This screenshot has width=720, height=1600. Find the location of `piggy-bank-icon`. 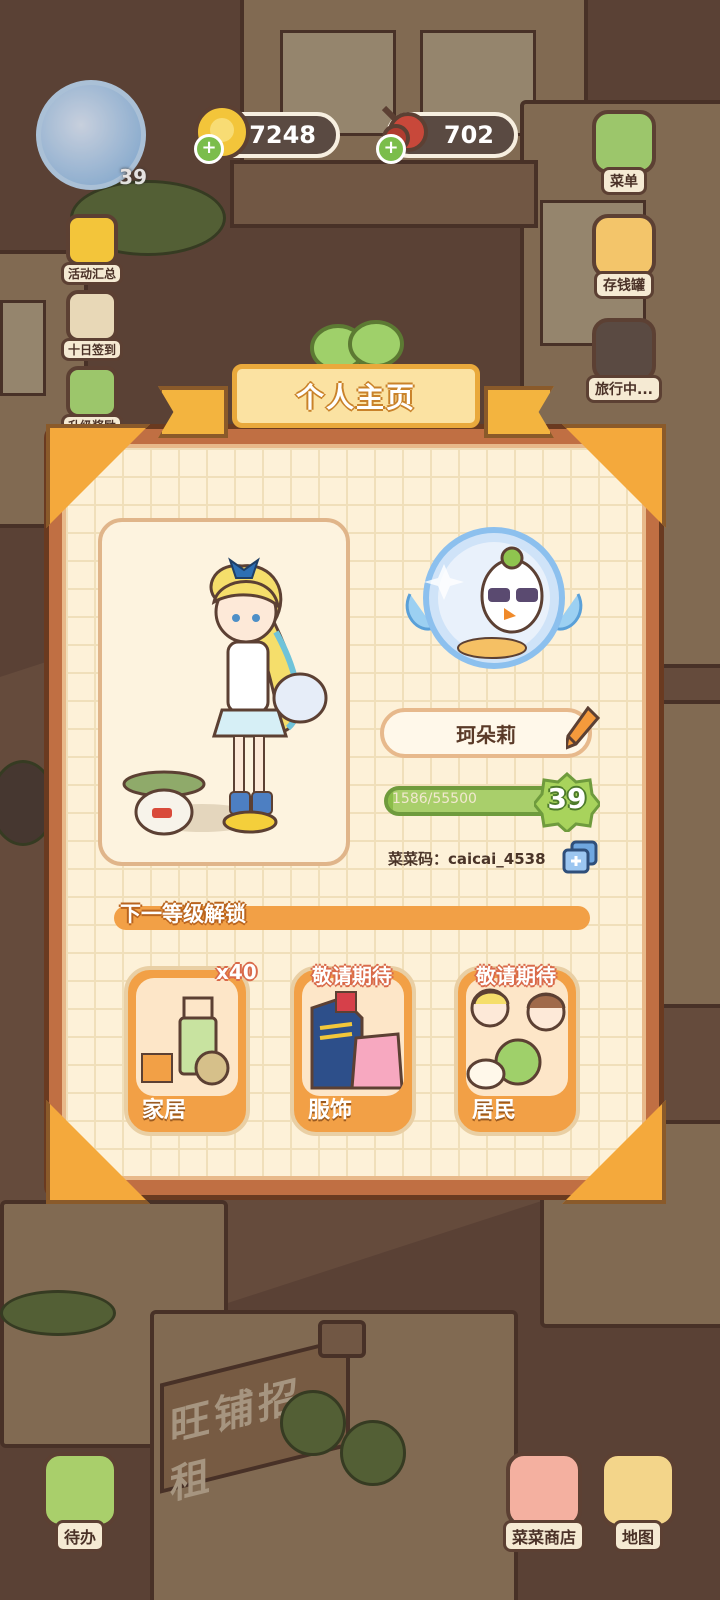

piggy-bank-icon is located at coordinates (624, 246).